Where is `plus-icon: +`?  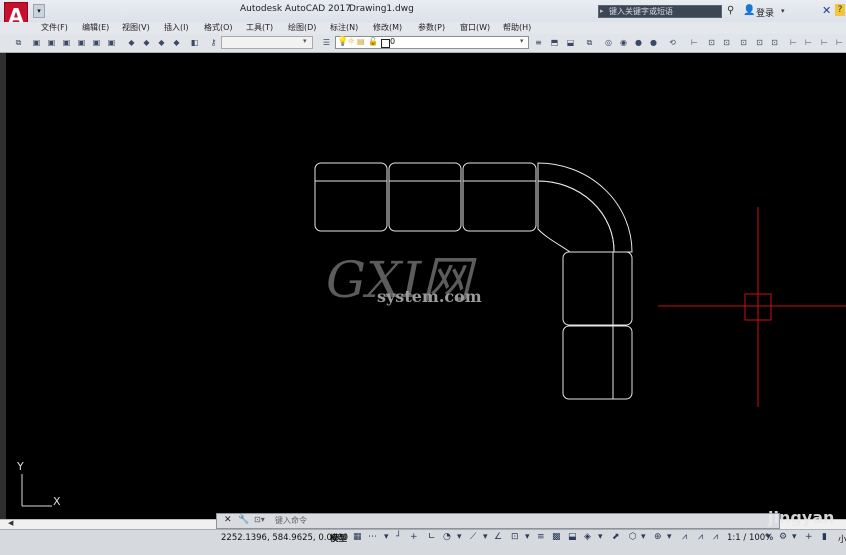
plus-icon: + is located at coordinates (809, 537).